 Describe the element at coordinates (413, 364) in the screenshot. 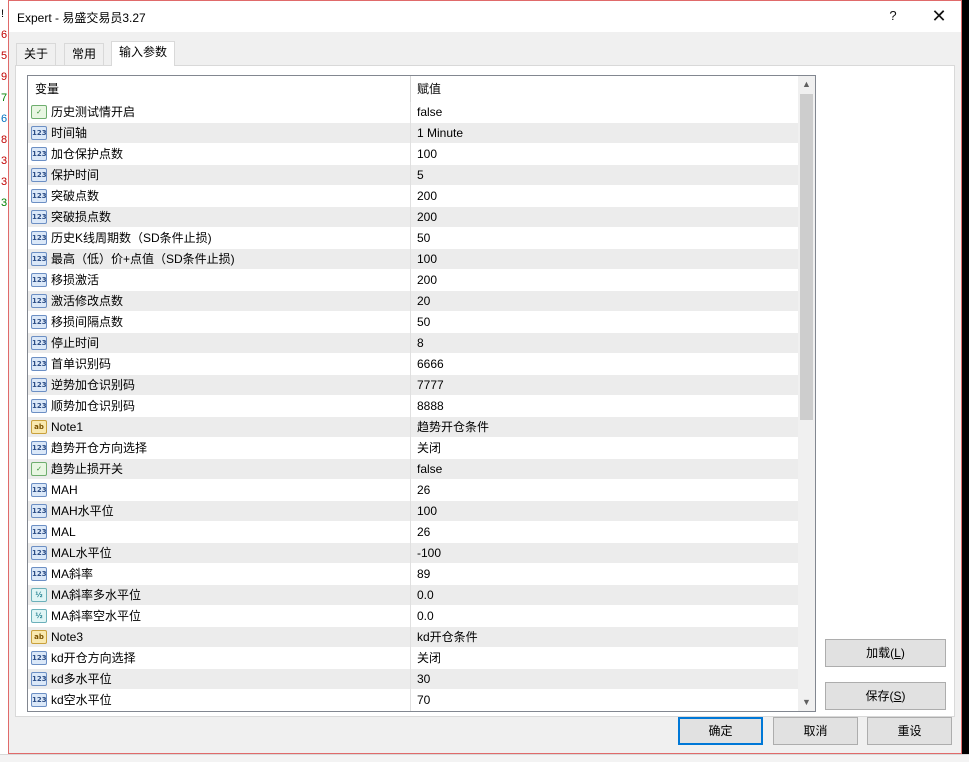

I see `parameter-row: 123 首单识别码 6666` at that location.